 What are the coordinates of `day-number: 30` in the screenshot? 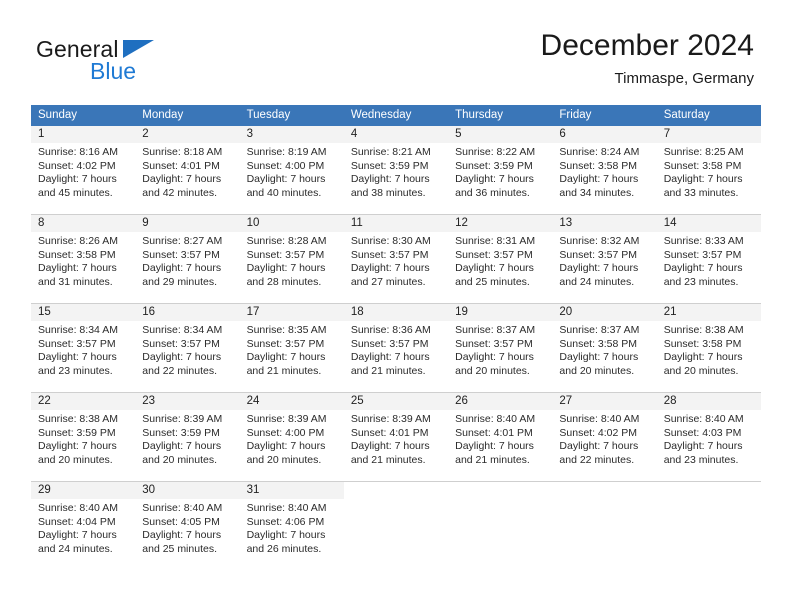 It's located at (187, 490).